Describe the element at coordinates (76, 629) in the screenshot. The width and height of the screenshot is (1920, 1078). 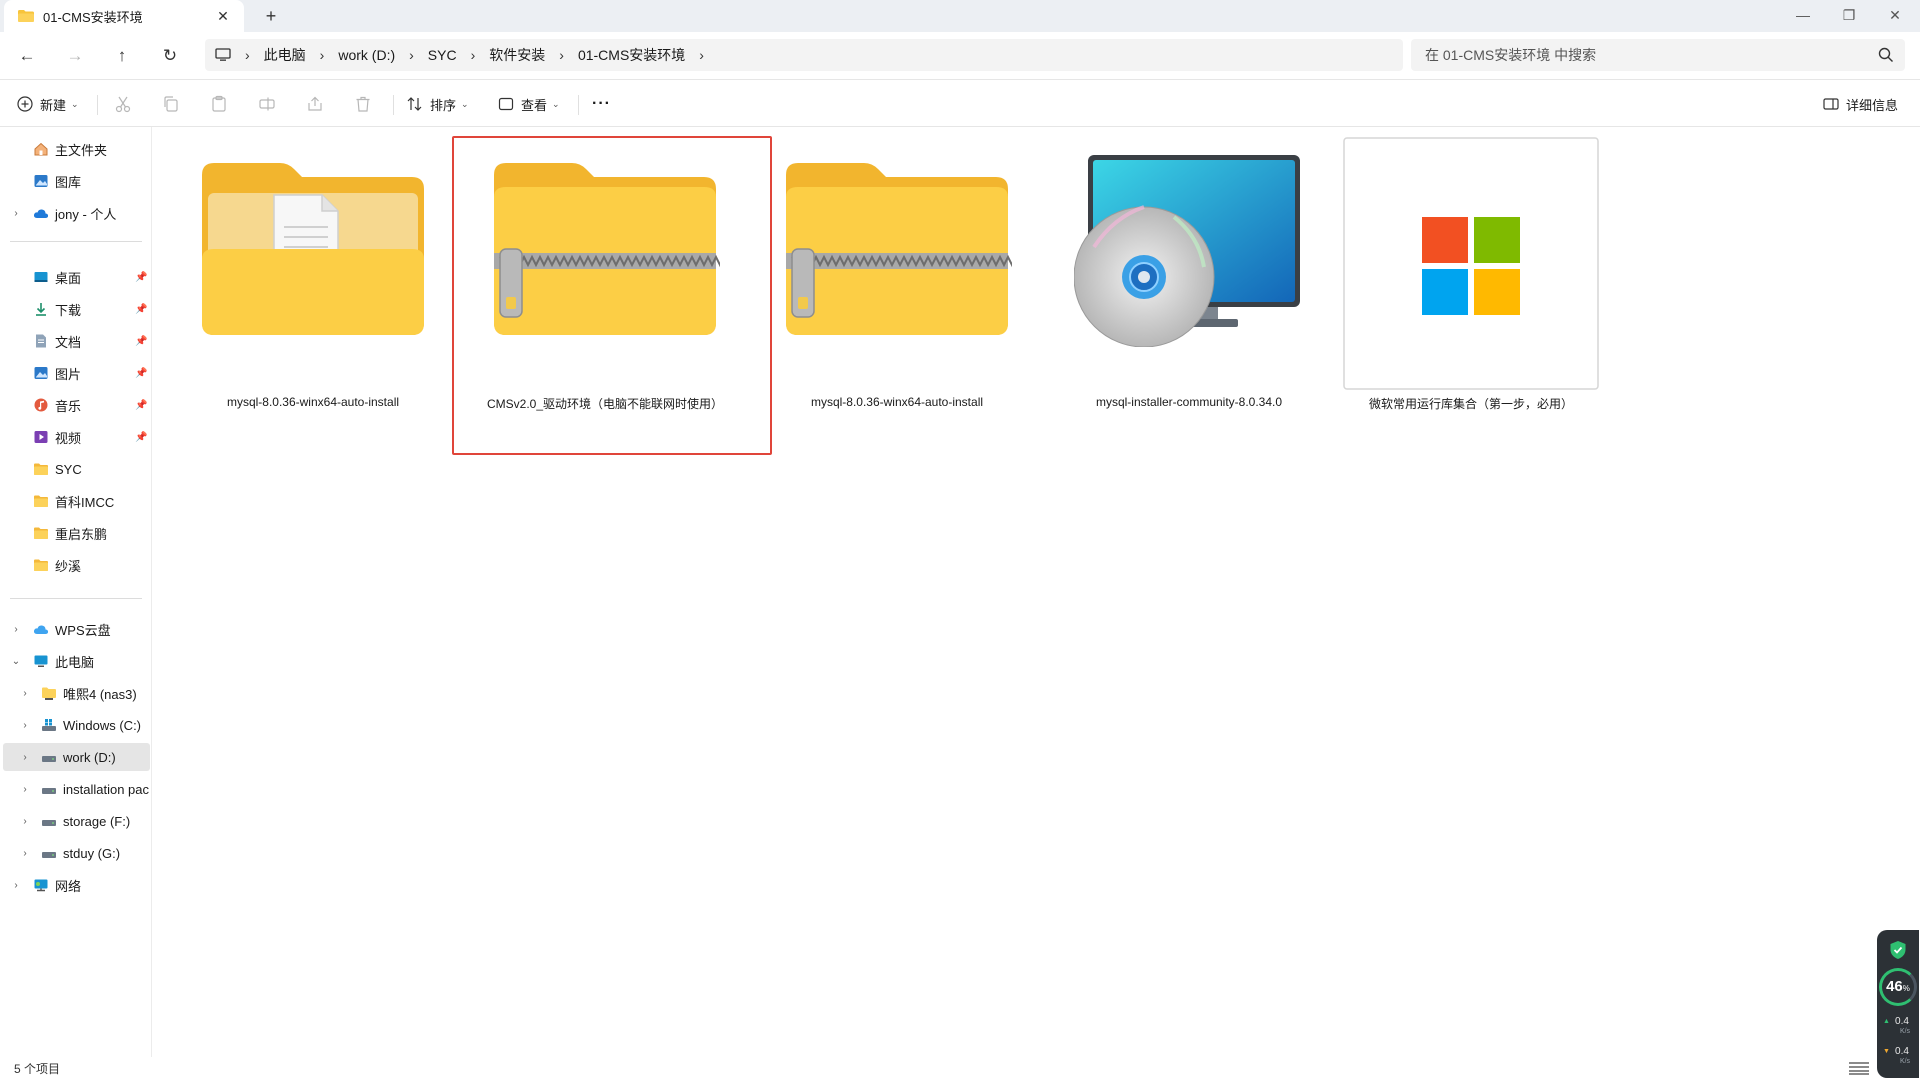
I see `sidebar-item-wps-cloud: › WPS云盘` at that location.